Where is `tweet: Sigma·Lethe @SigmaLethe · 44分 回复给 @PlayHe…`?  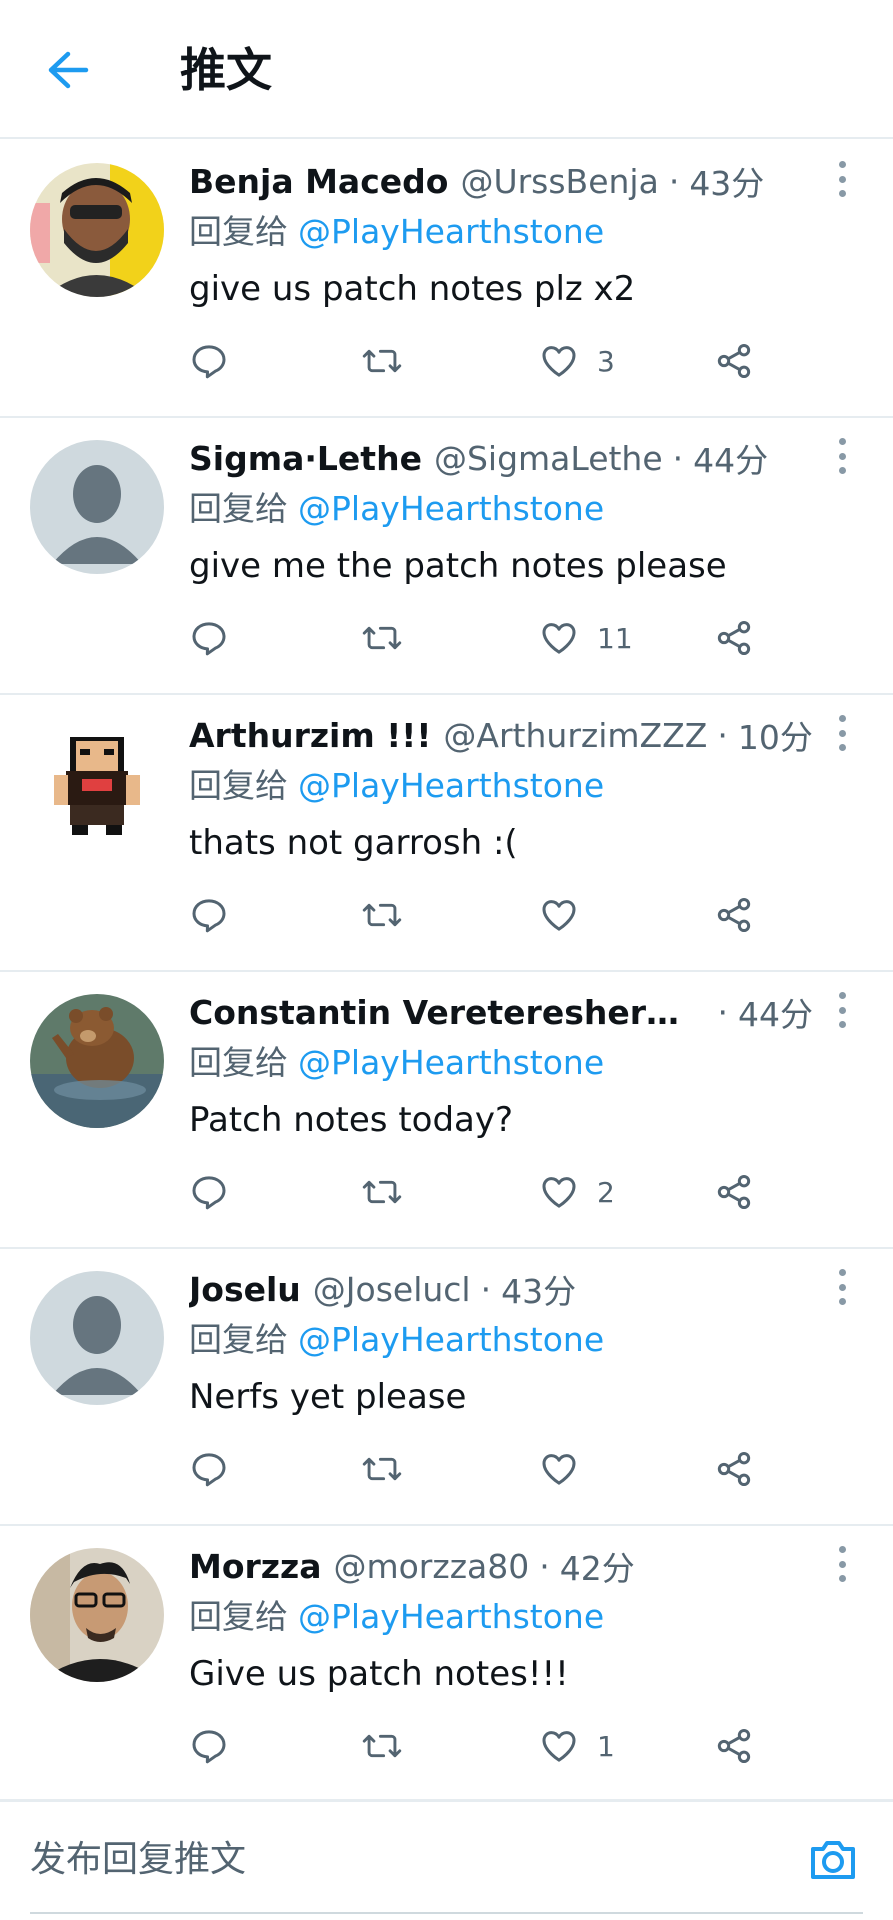 tweet: Sigma·Lethe @SigmaLethe · 44分 回复给 @PlayHe… is located at coordinates (446, 556).